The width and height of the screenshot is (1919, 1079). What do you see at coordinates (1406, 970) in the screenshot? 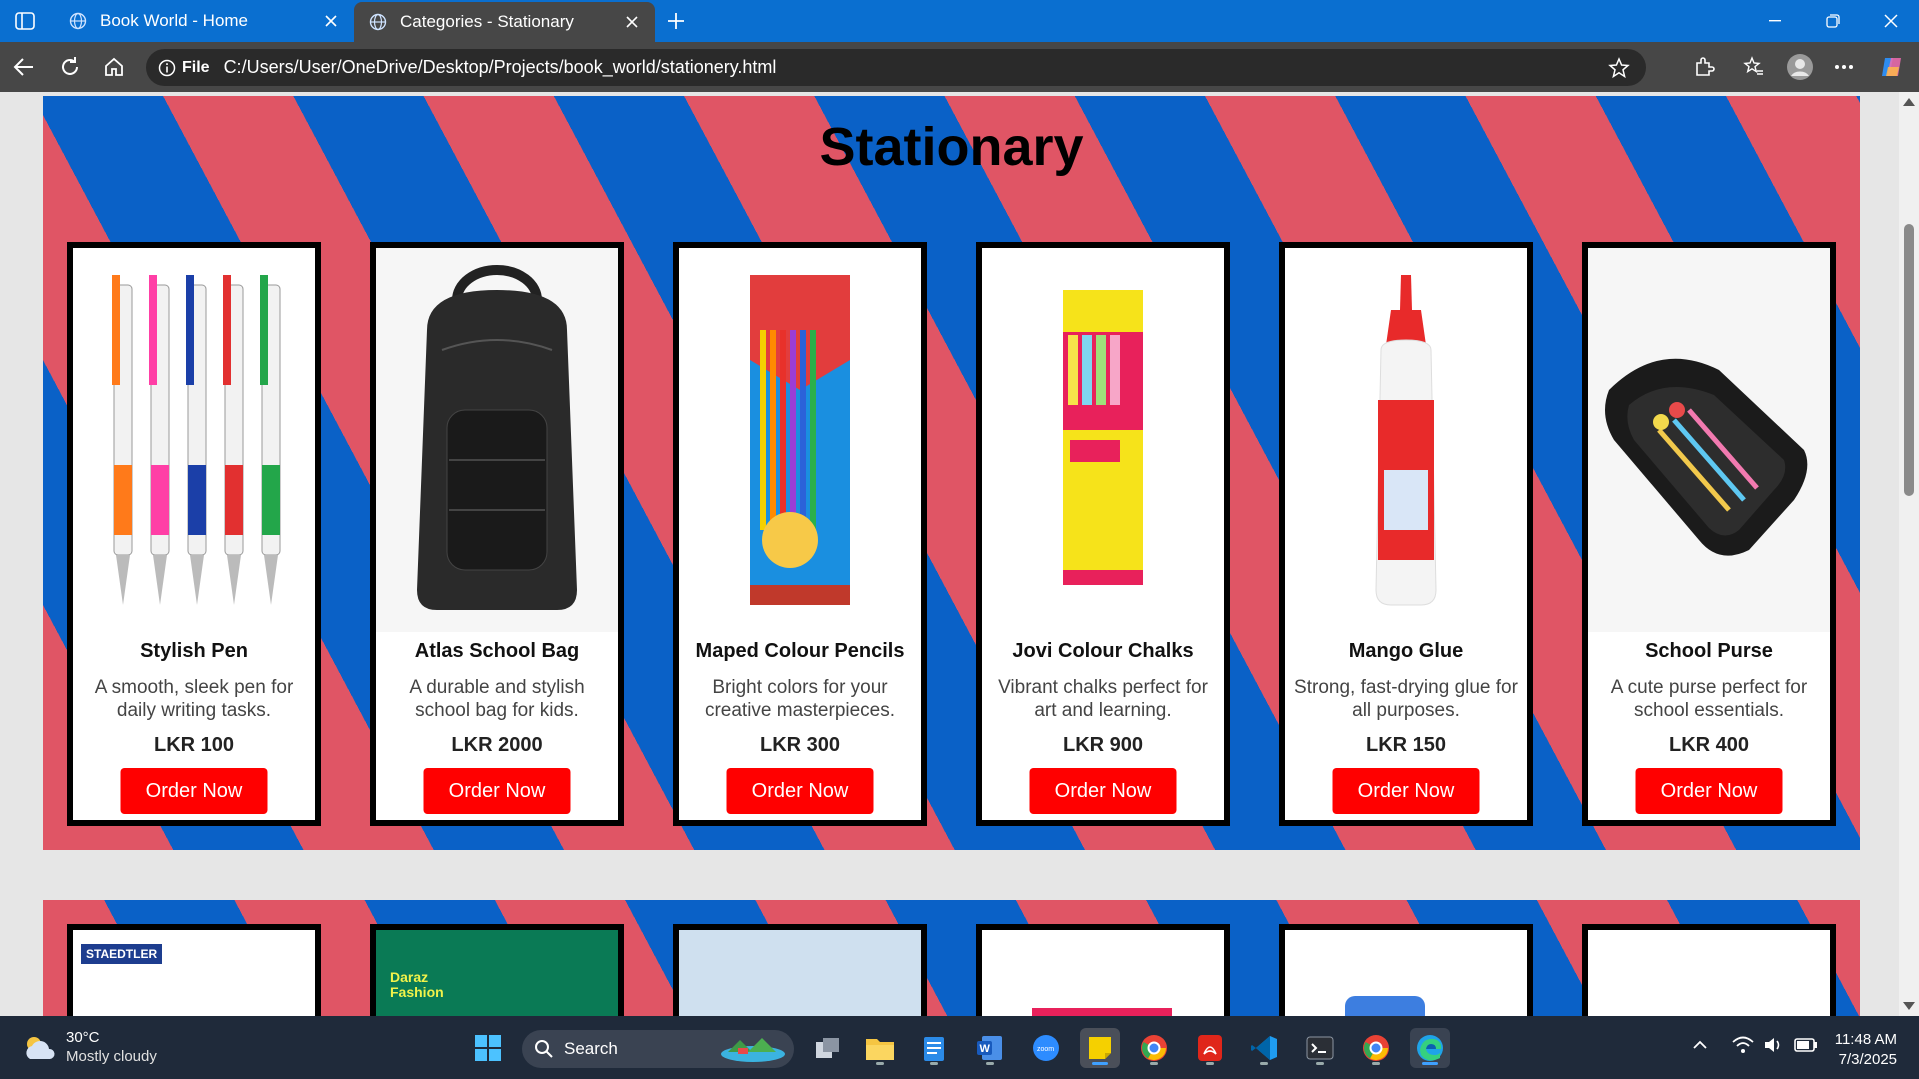
I see `product-card` at bounding box center [1406, 970].